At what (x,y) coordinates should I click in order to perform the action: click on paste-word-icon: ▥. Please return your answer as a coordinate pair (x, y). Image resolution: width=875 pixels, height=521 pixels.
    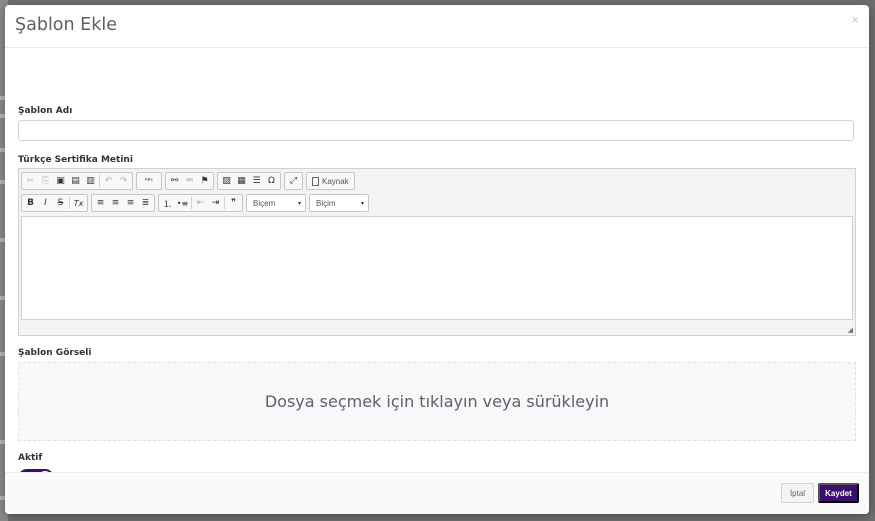
    Looking at the image, I should click on (90, 181).